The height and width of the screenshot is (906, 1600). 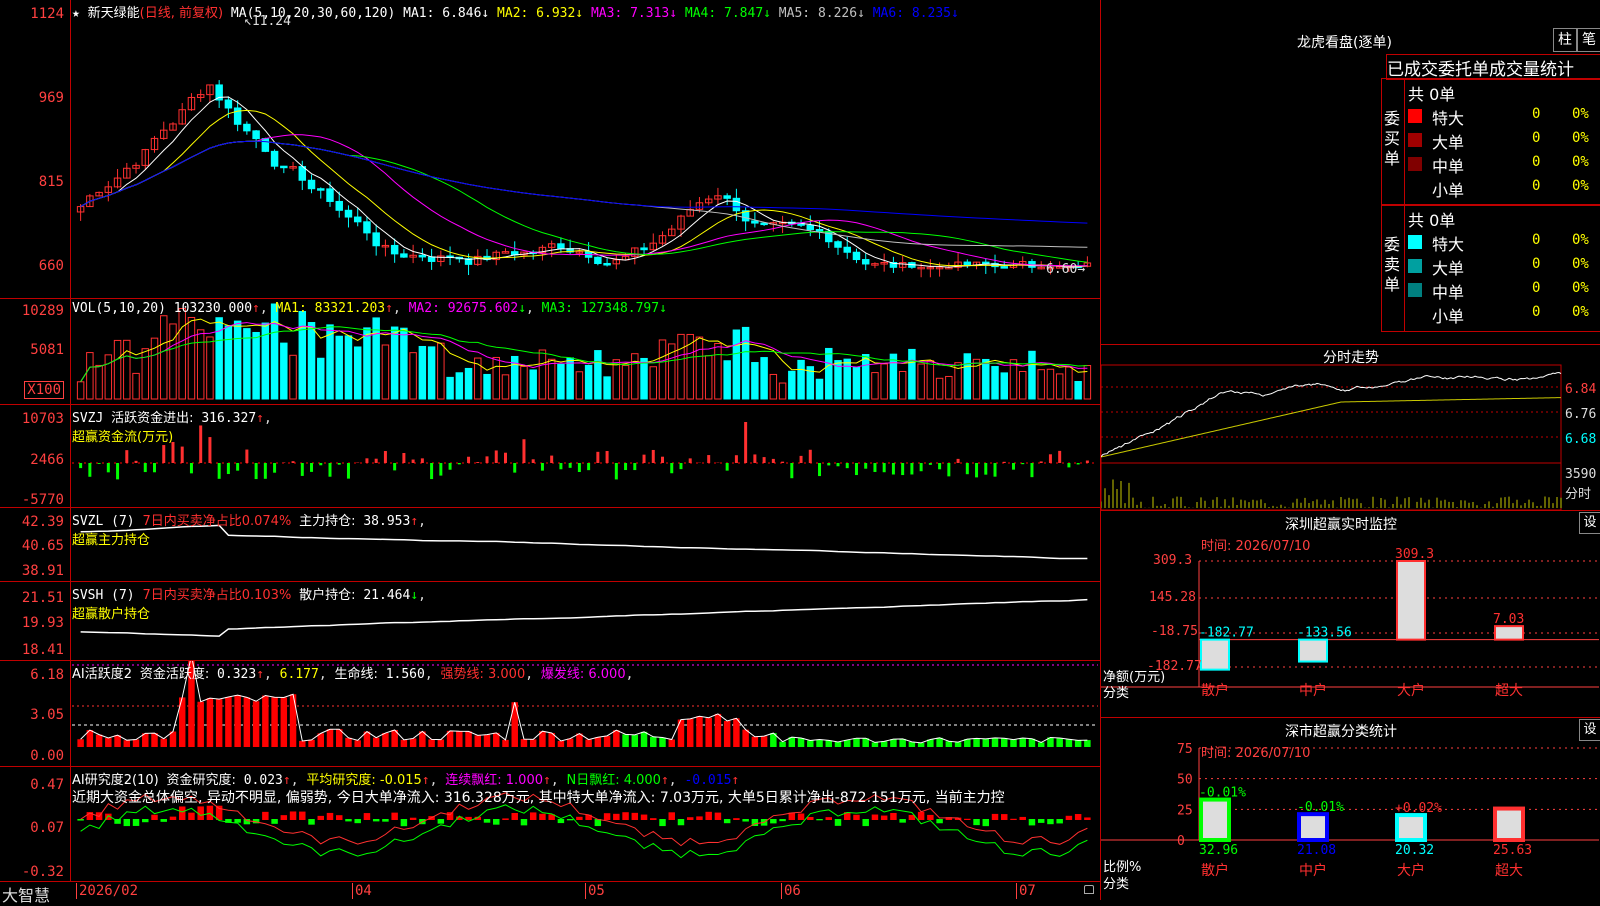 What do you see at coordinates (1218, 850) in the screenshot?
I see `stats-value-label: 32.96` at bounding box center [1218, 850].